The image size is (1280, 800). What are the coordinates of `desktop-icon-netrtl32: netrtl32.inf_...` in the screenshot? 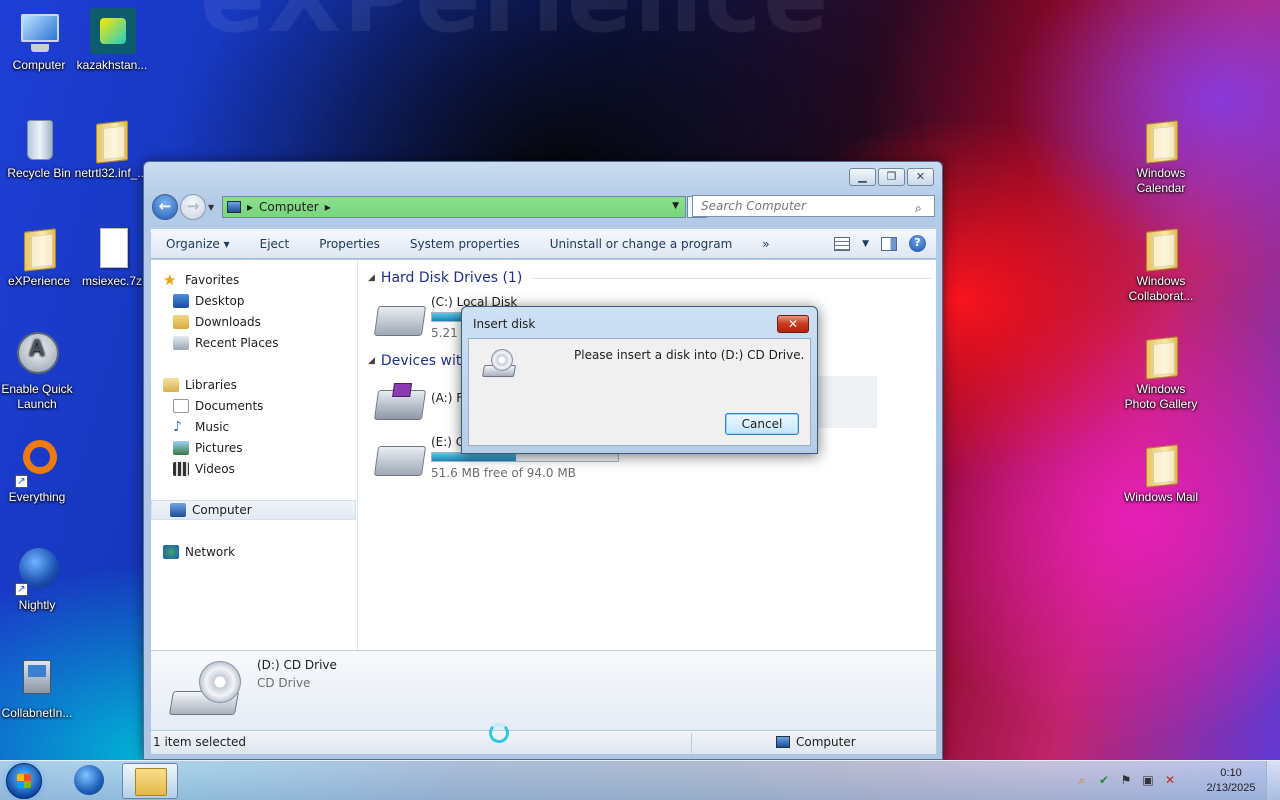 It's located at (111, 148).